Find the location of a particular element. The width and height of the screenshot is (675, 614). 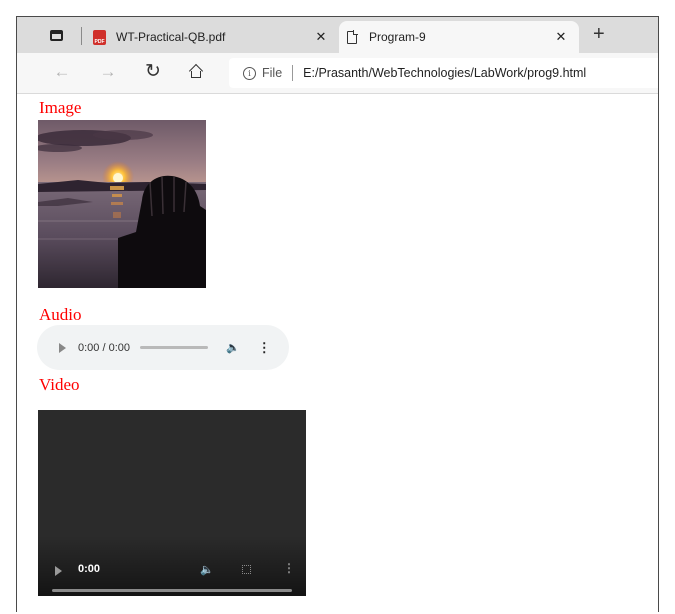

address-separator is located at coordinates (293, 73).